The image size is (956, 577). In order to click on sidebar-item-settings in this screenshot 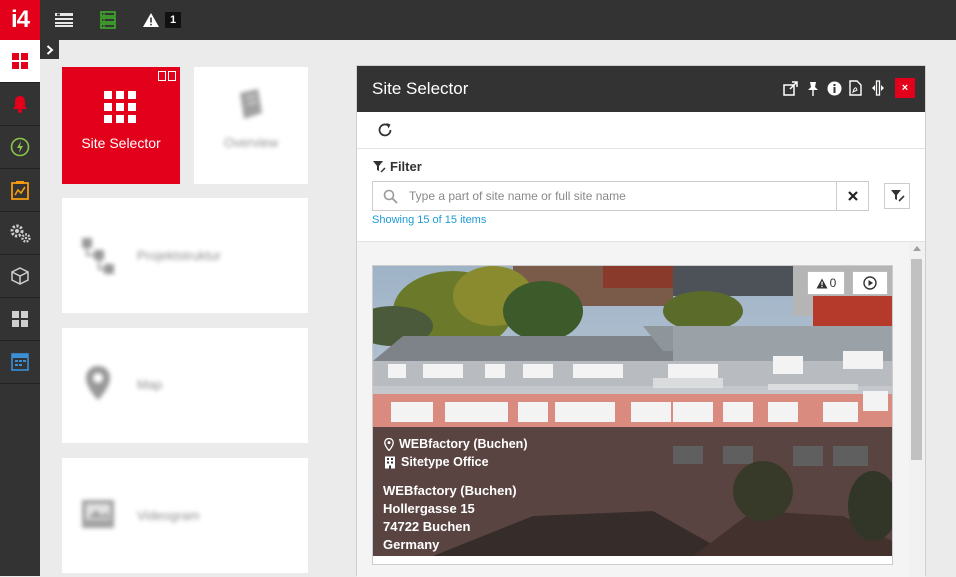, I will do `click(20, 233)`.